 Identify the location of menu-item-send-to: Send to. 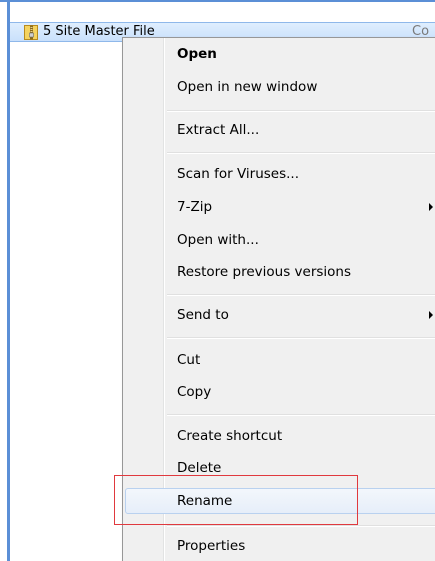
(280, 315).